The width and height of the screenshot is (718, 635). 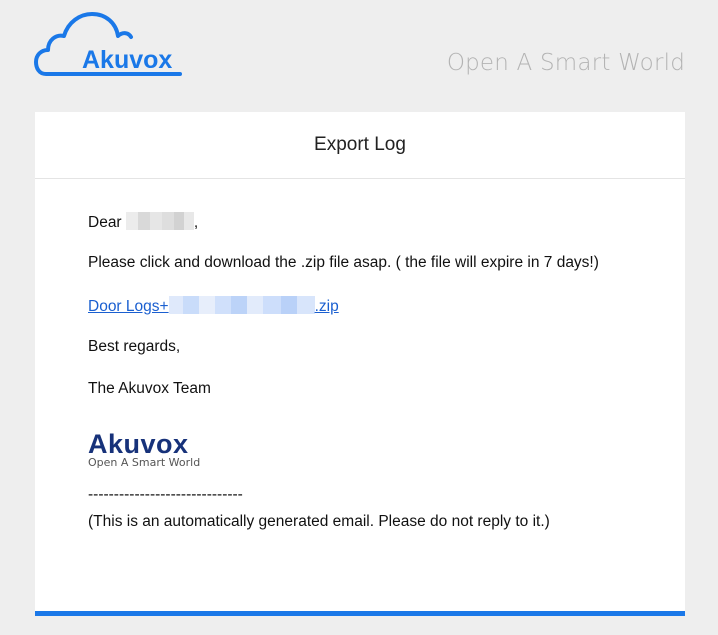 What do you see at coordinates (127, 60) in the screenshot?
I see `logo-wordmark: Akuvox` at bounding box center [127, 60].